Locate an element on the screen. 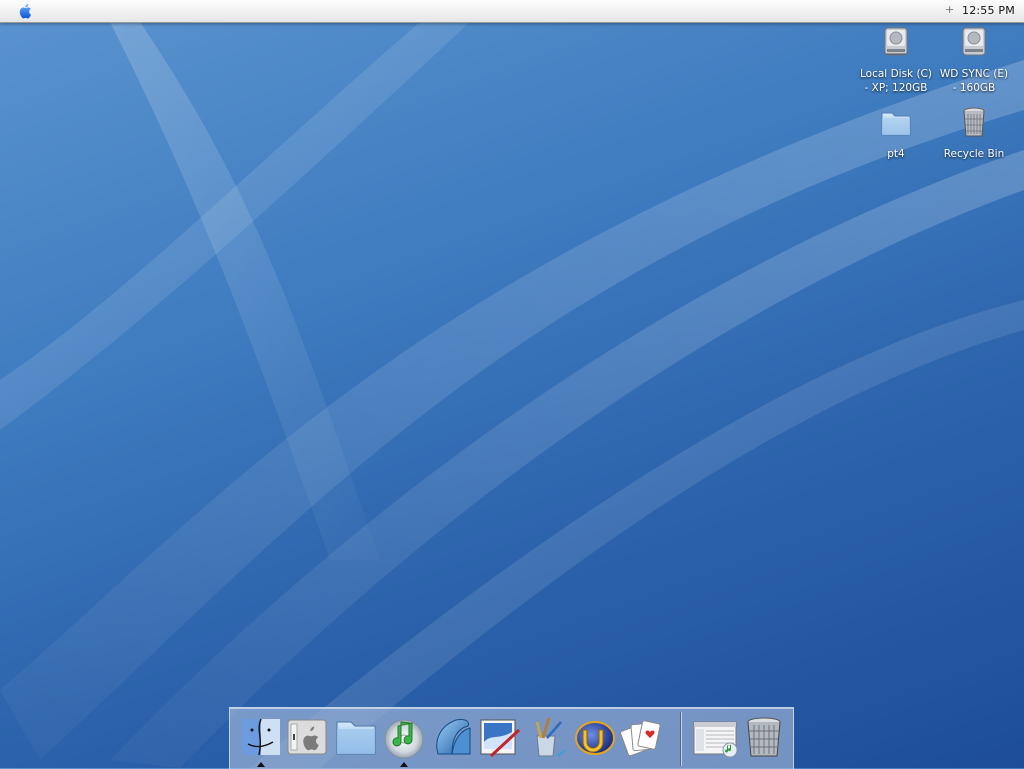  menu-extra-icon: + is located at coordinates (949, 9).